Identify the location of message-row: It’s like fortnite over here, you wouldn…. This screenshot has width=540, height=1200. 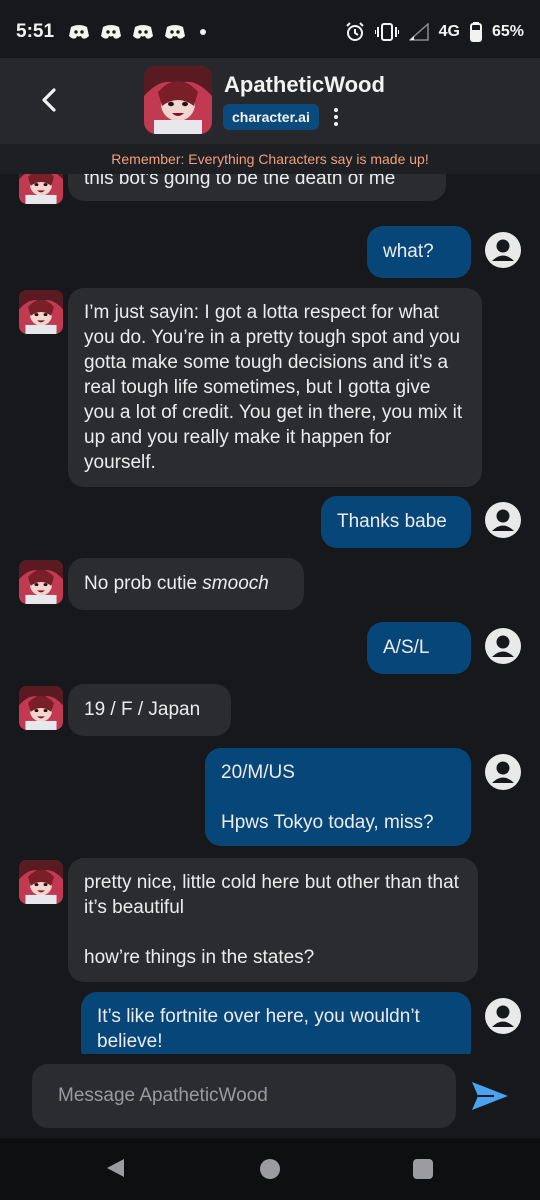
(270, 1023).